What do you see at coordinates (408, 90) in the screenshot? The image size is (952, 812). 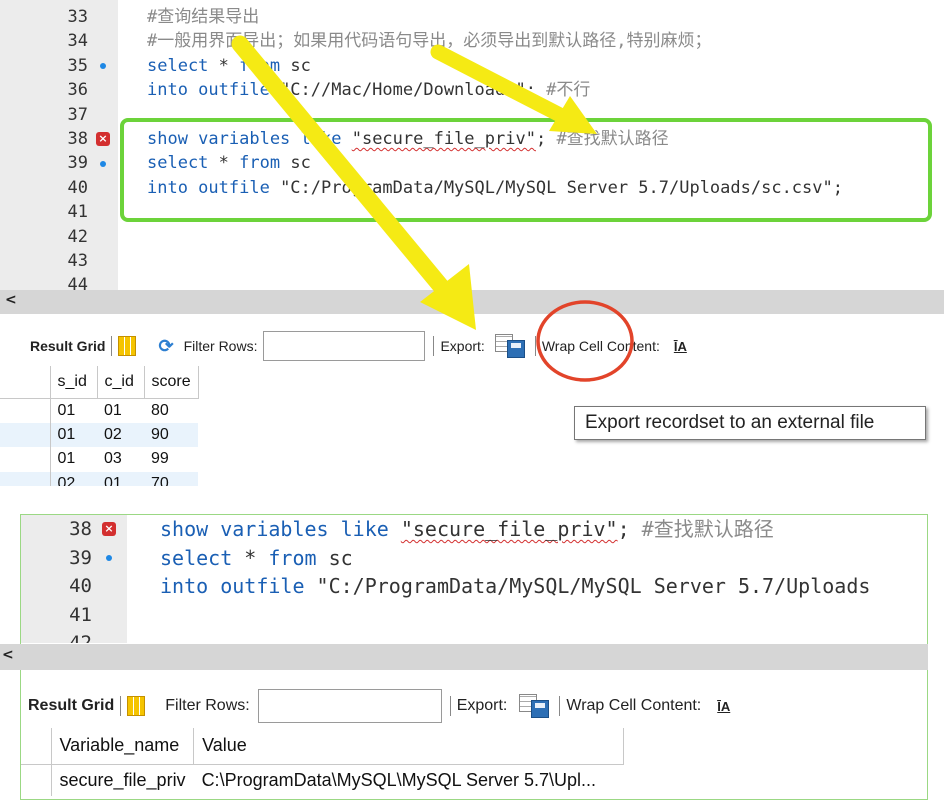 I see `code-token: "C://Mac/Home/Downloads";` at bounding box center [408, 90].